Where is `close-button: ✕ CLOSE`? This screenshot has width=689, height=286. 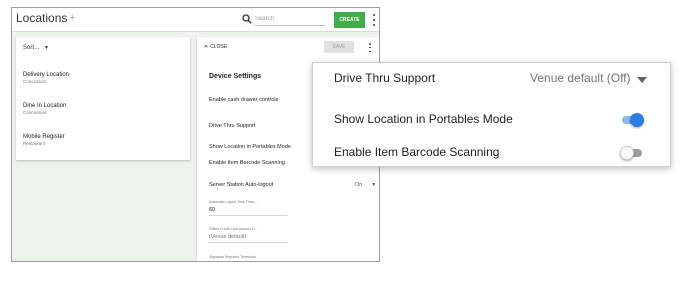
close-button: ✕ CLOSE is located at coordinates (215, 47).